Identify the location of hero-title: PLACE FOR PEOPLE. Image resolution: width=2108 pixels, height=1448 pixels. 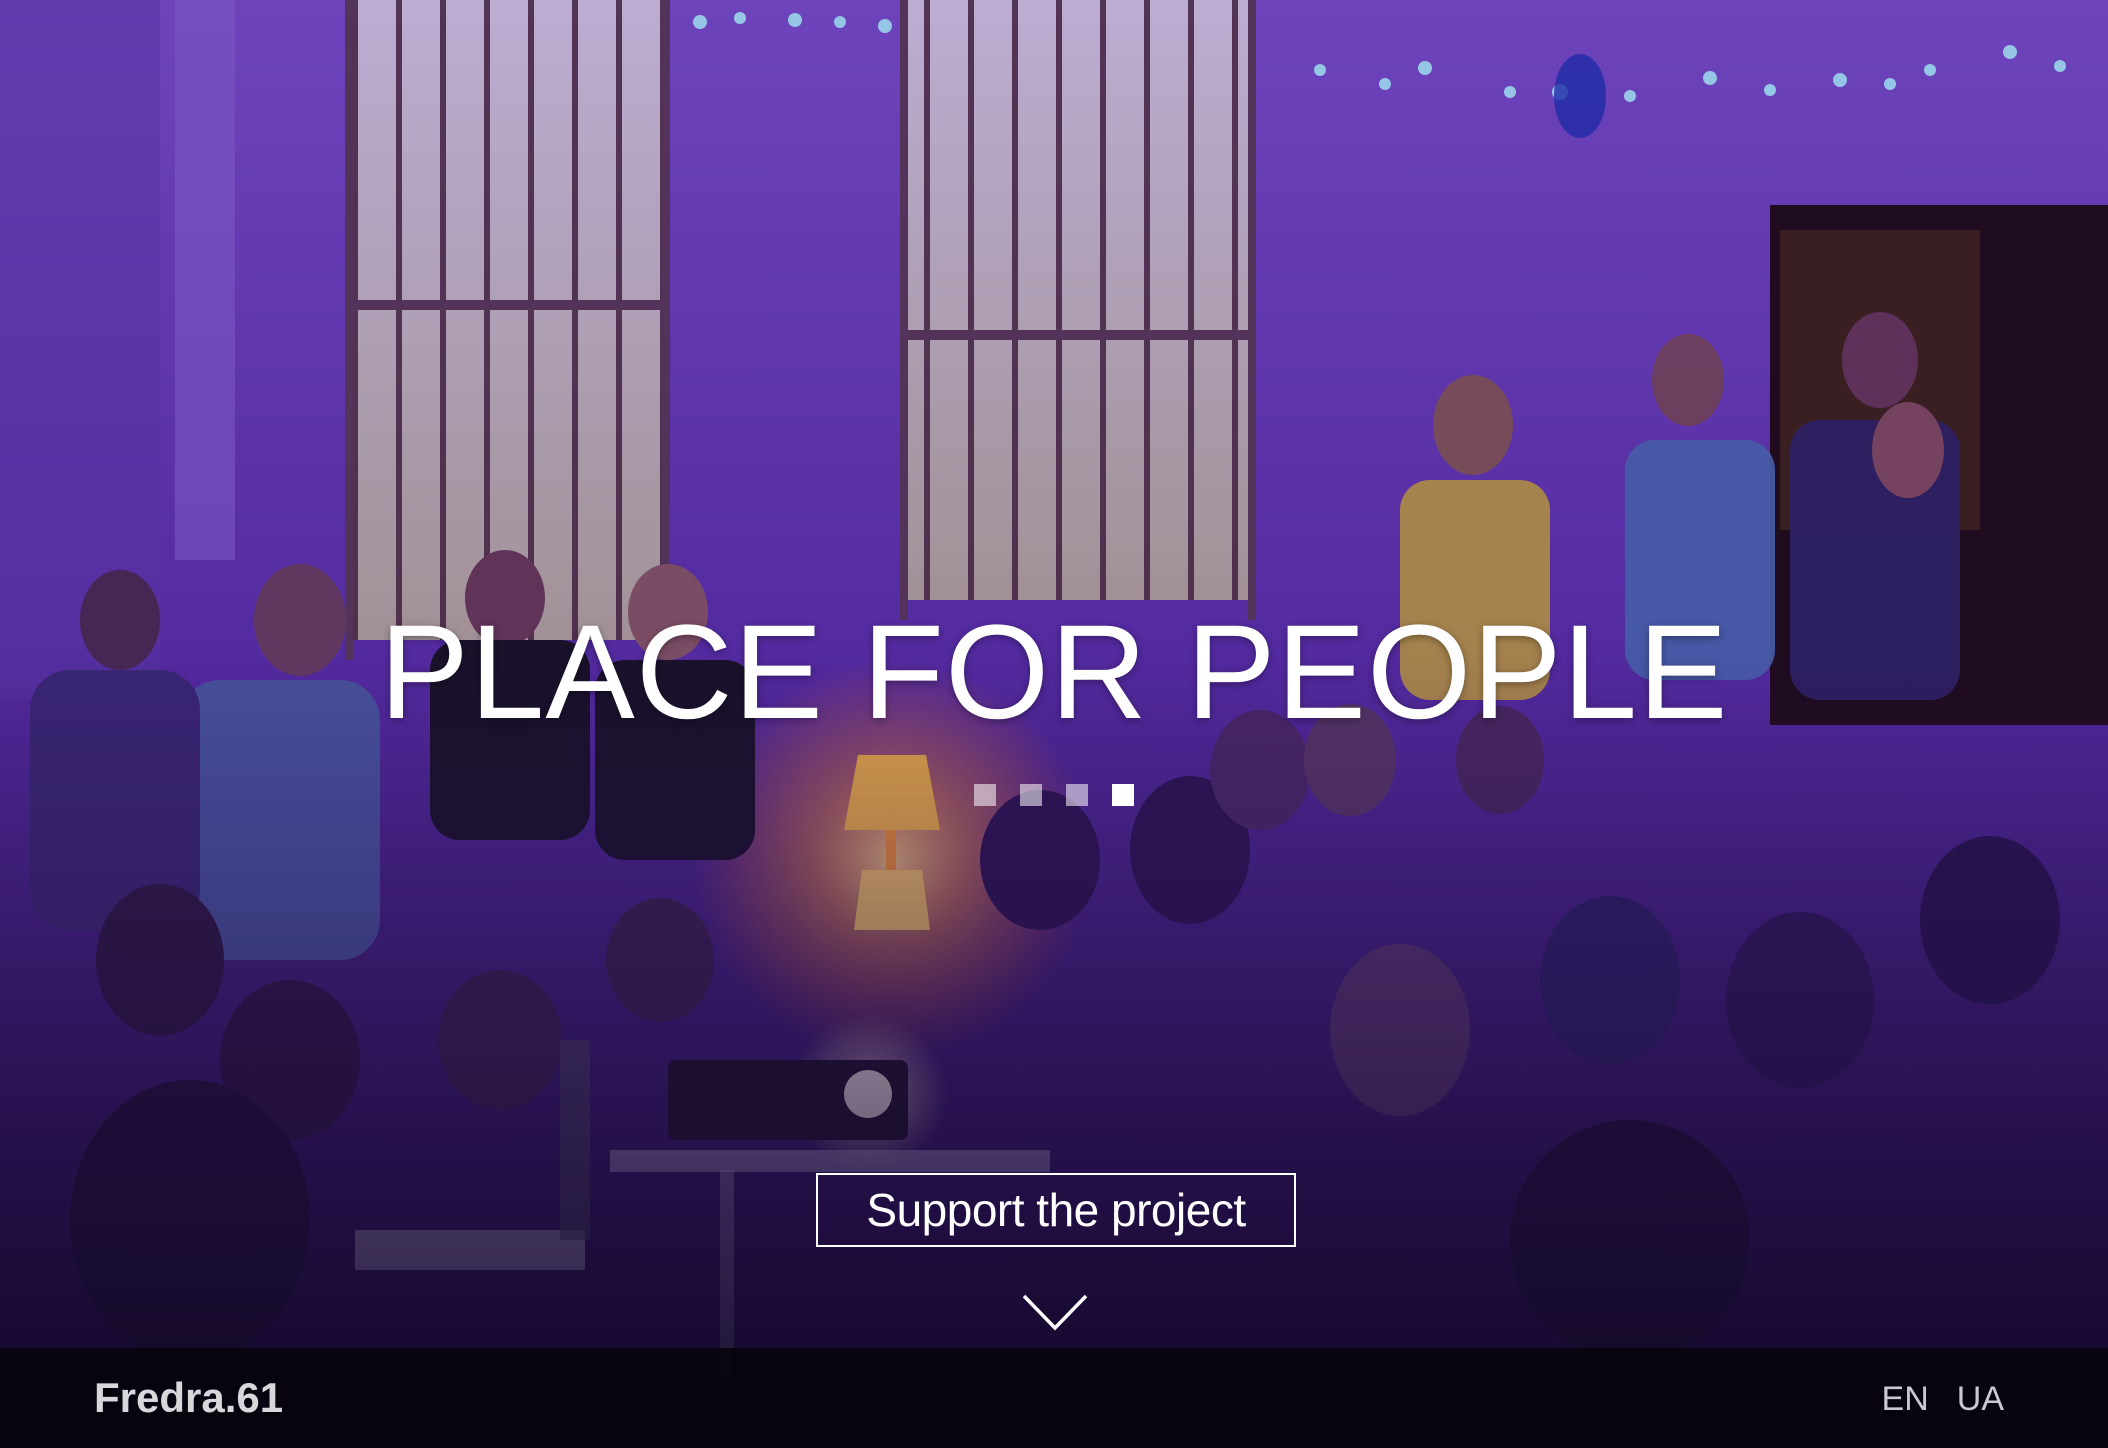
(1054, 672).